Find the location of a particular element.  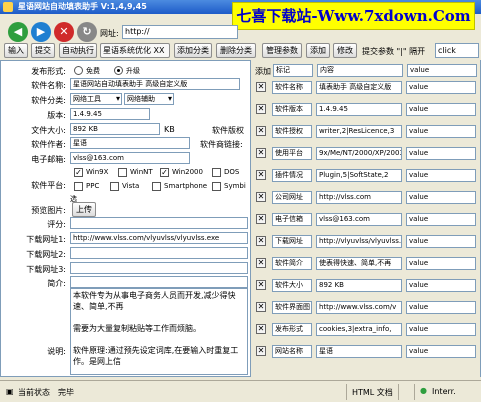

address-input: http:// is located at coordinates (180, 32).